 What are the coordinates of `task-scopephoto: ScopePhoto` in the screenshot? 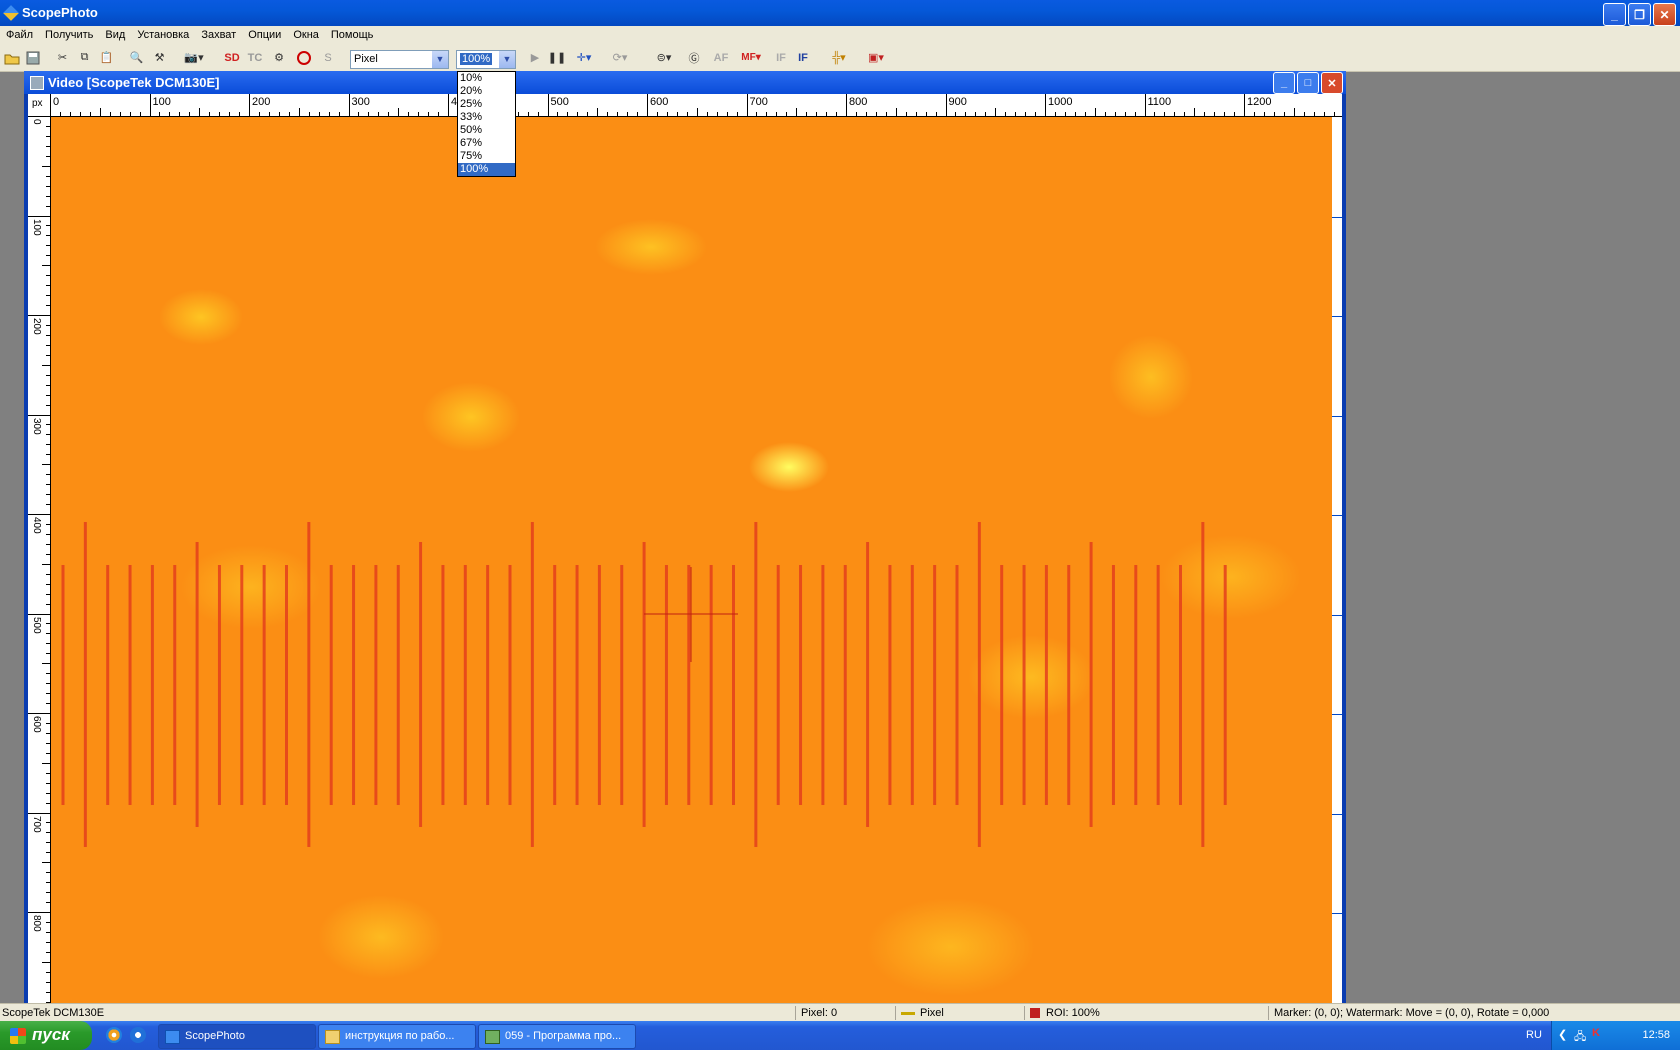 It's located at (237, 1036).